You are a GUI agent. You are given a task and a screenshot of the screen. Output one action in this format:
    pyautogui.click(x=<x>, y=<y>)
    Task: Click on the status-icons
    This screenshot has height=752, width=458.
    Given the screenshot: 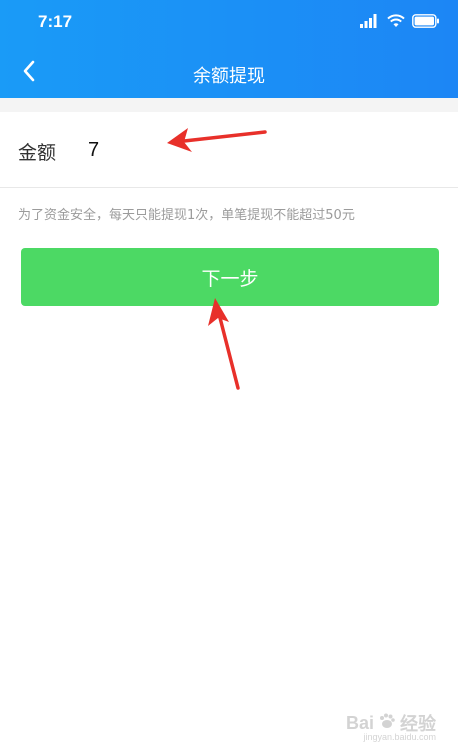 What is the action you would take?
    pyautogui.click(x=400, y=22)
    